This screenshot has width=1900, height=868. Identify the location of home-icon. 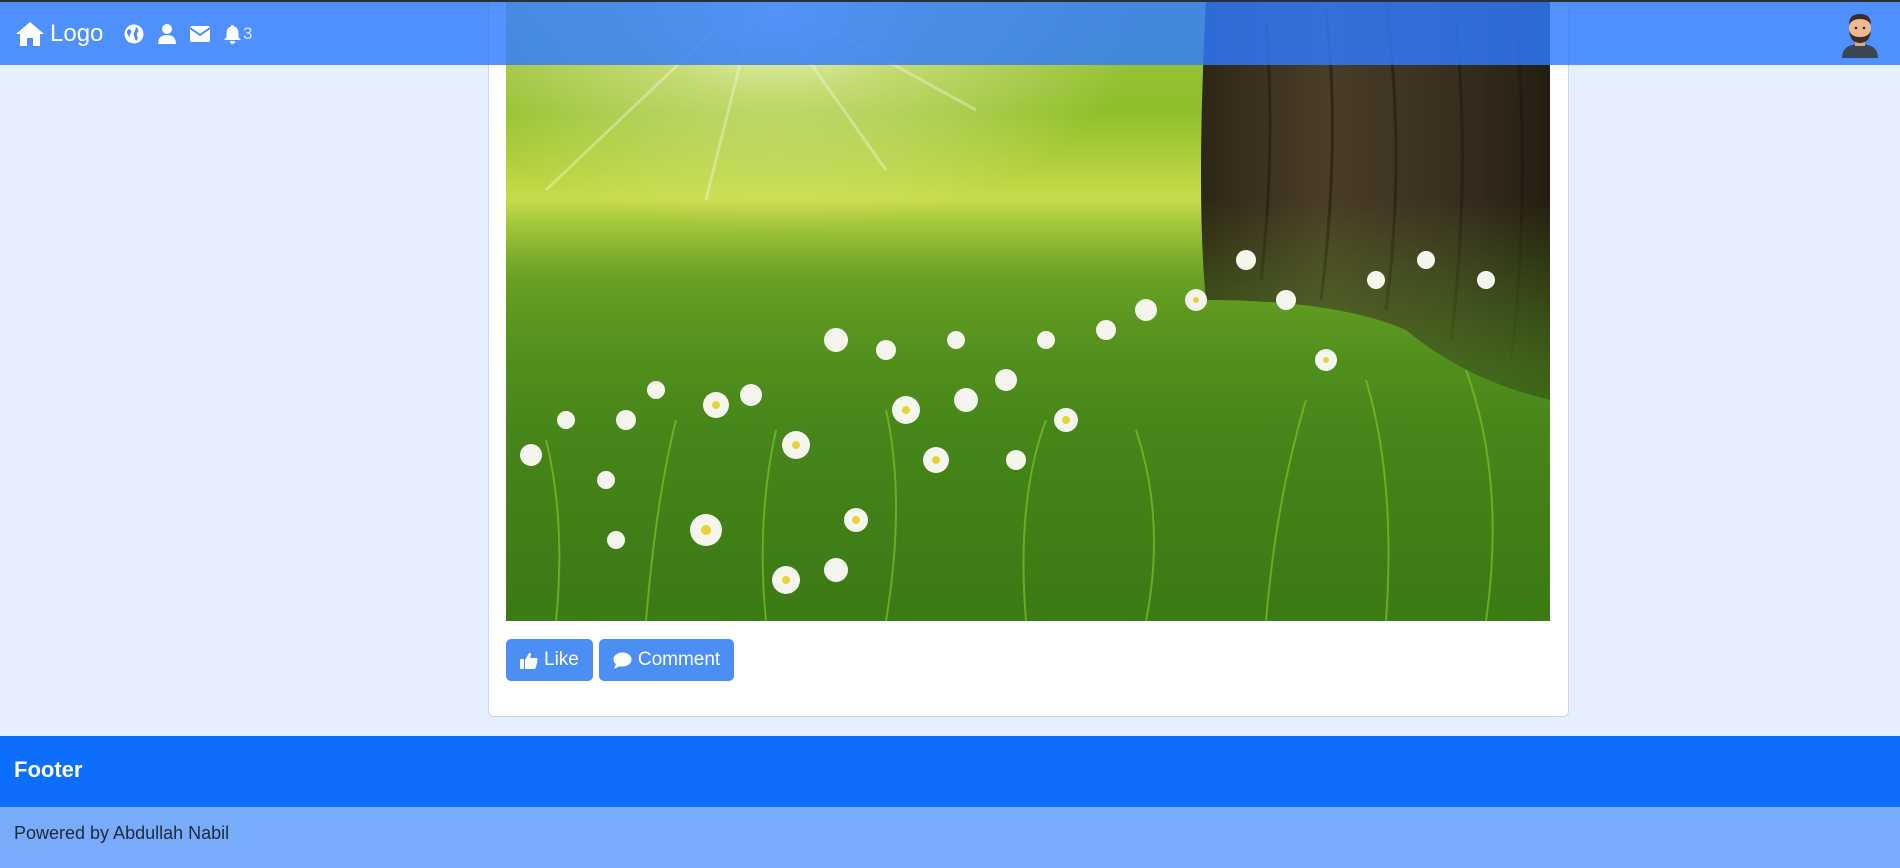
(30, 34).